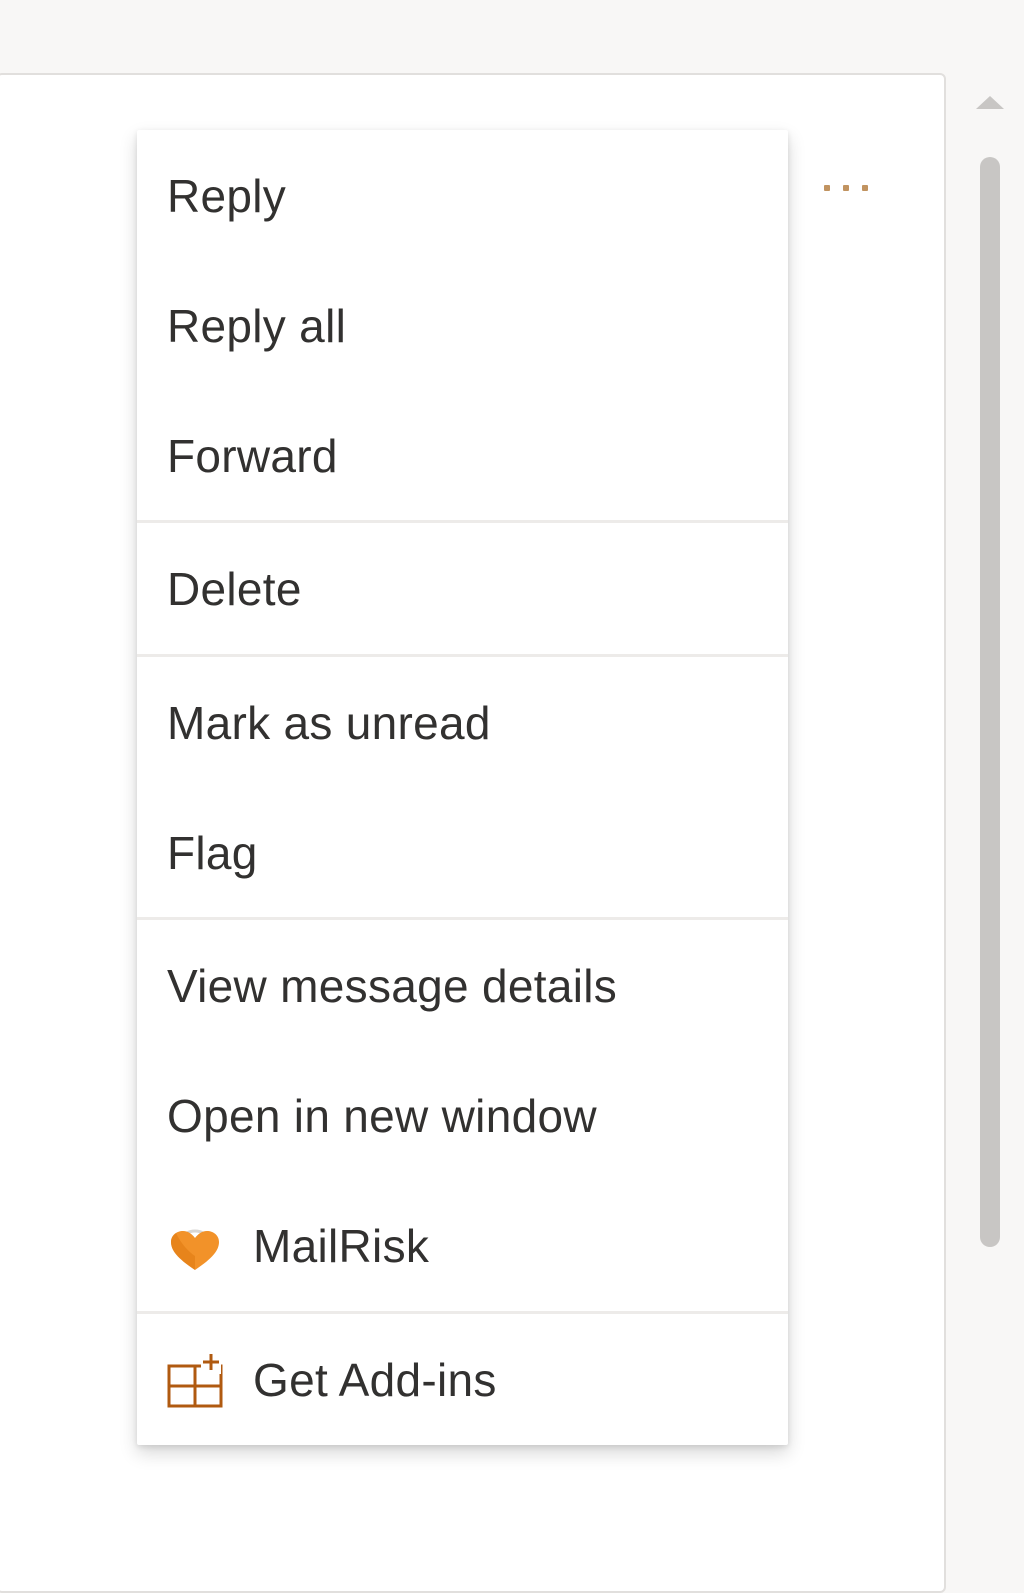 The width and height of the screenshot is (1024, 1593). I want to click on menu-item-mark-as-unread: Mark as unread, so click(462, 723).